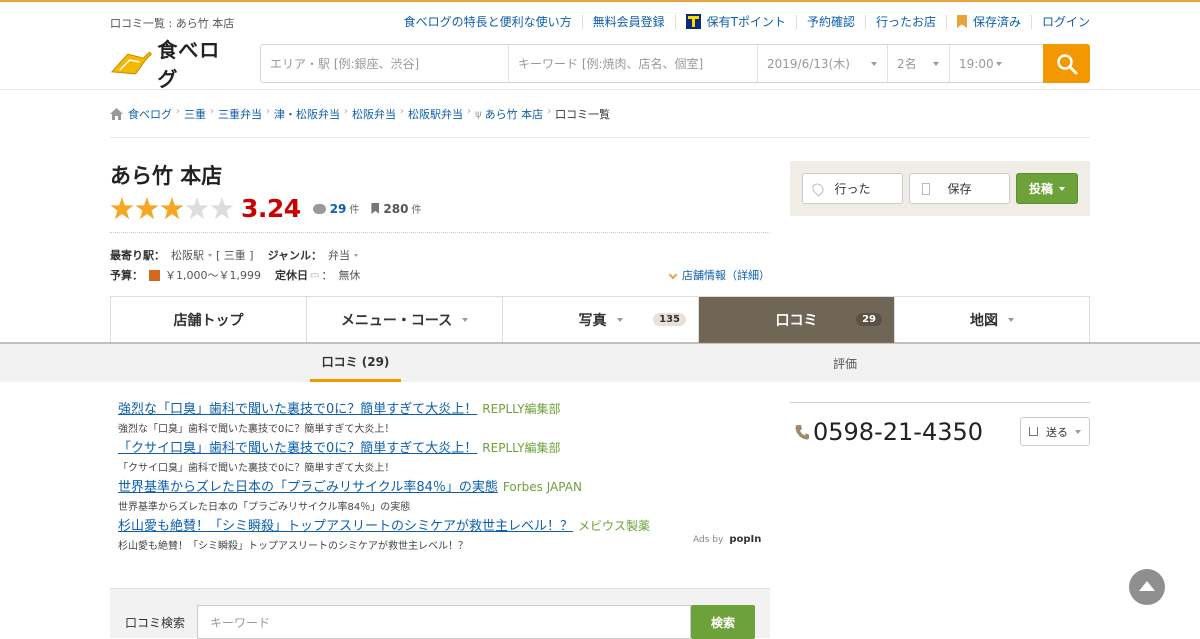 The image size is (1200, 639). What do you see at coordinates (189, 64) in the screenshot?
I see `logo-text: 食べログ` at bounding box center [189, 64].